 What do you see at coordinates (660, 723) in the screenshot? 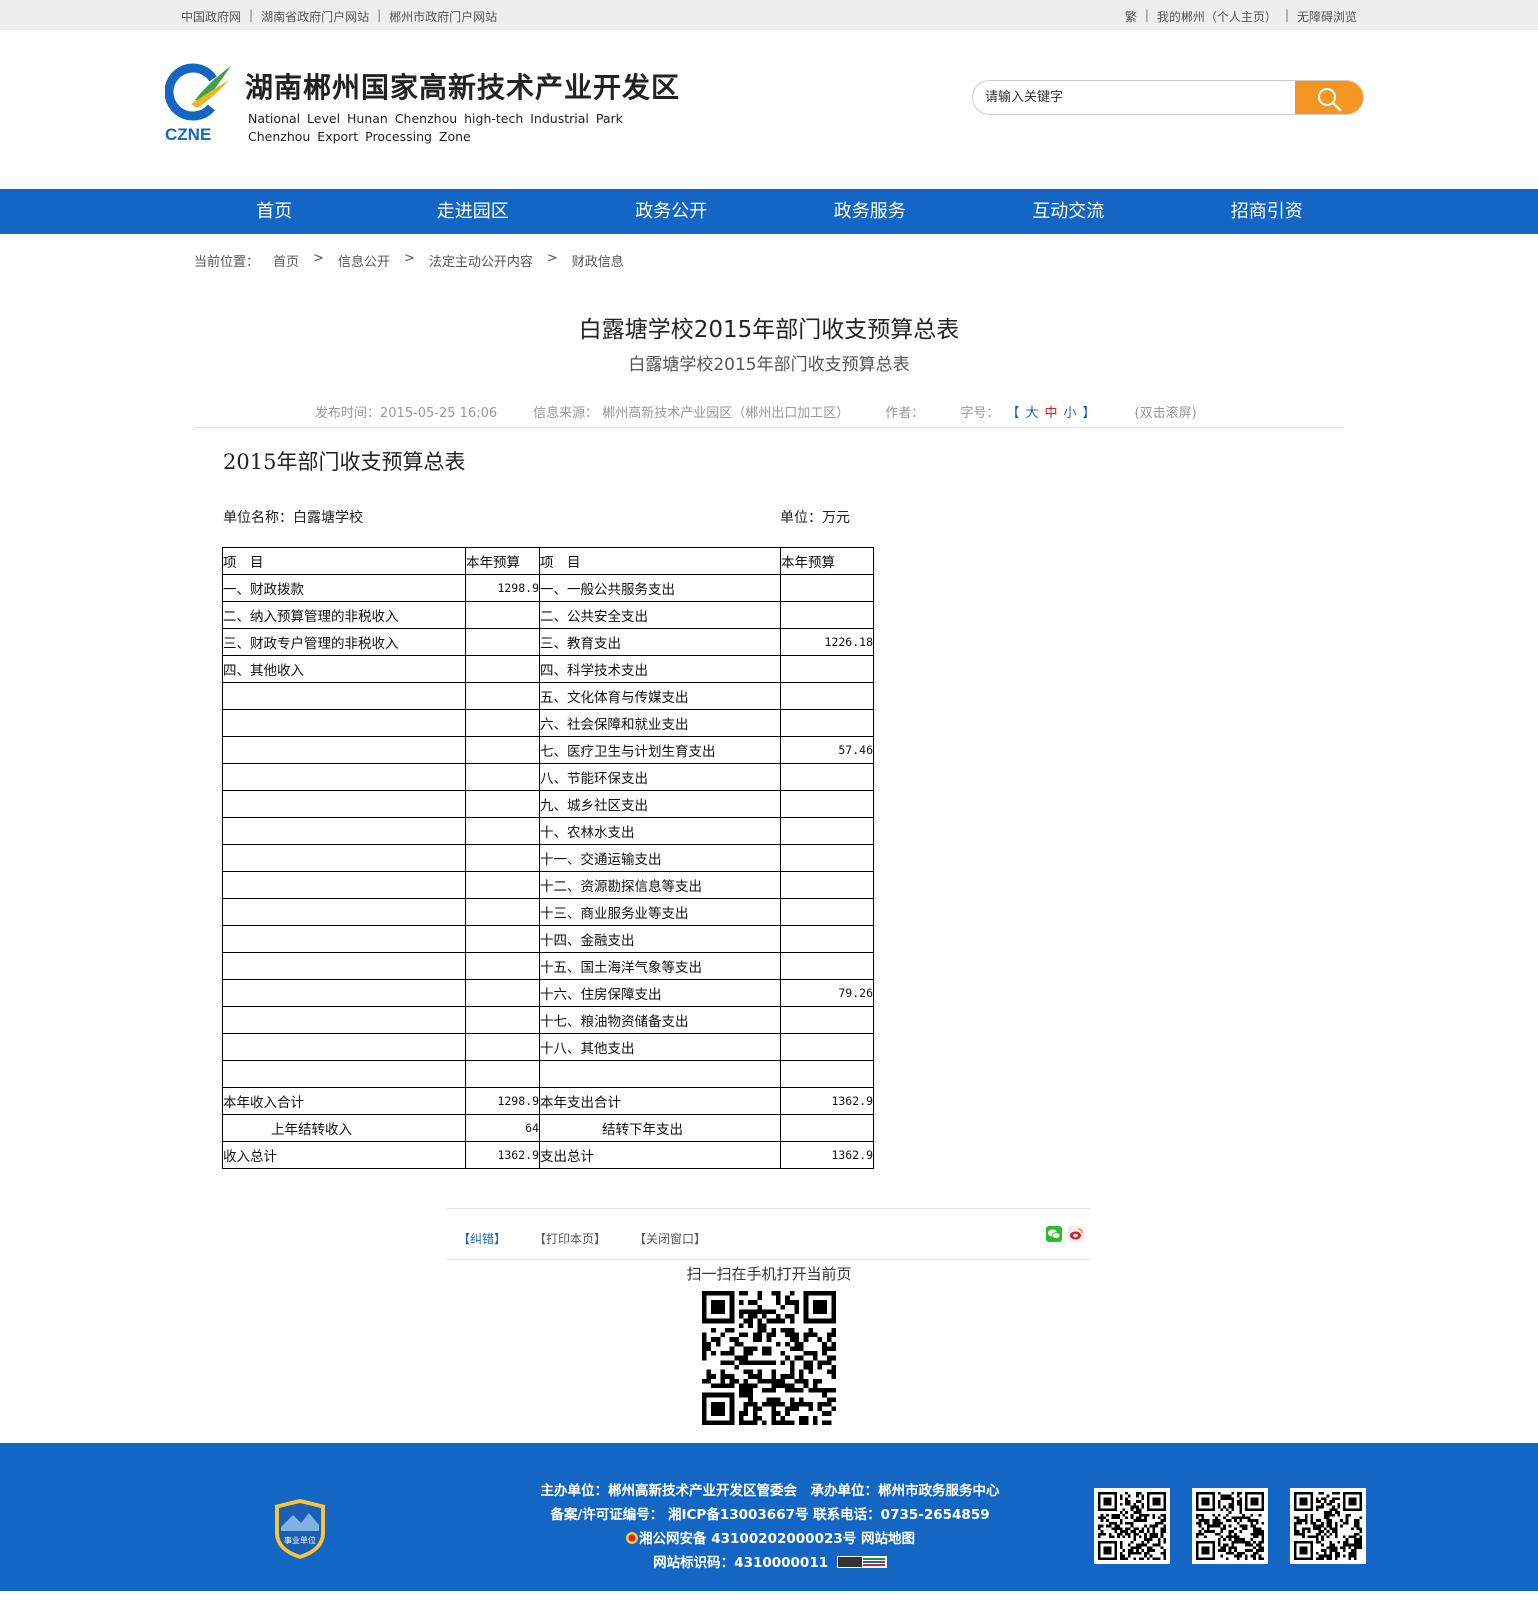
I see `table-cell: 六、社会保障和就业支出` at bounding box center [660, 723].